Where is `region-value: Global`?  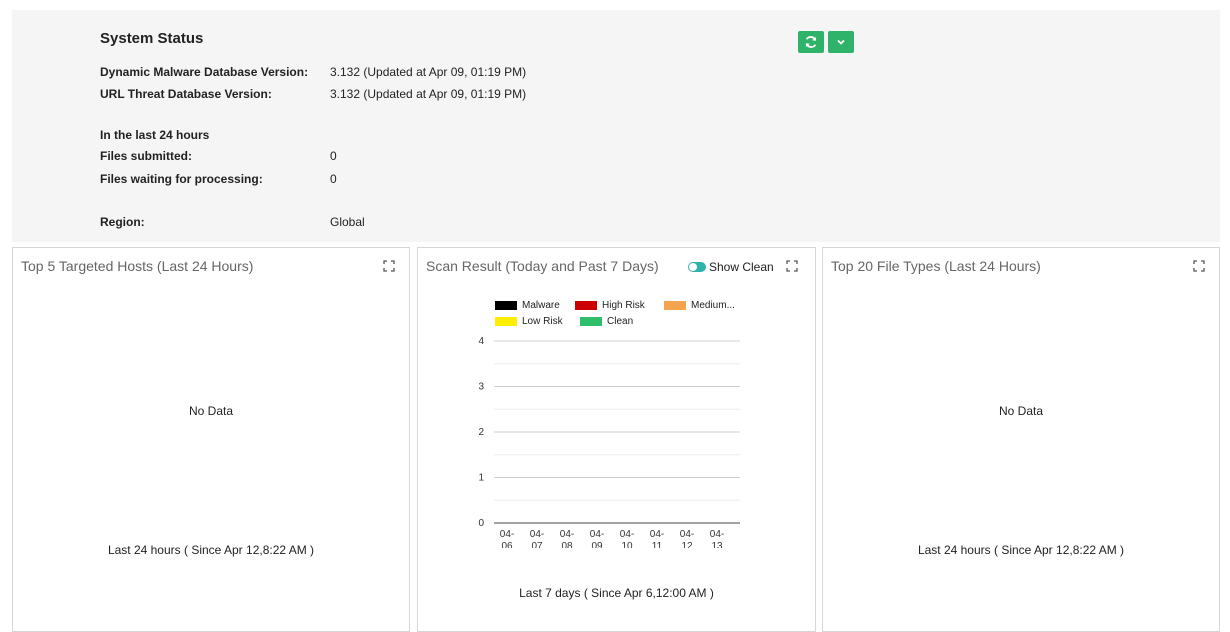 region-value: Global is located at coordinates (347, 222).